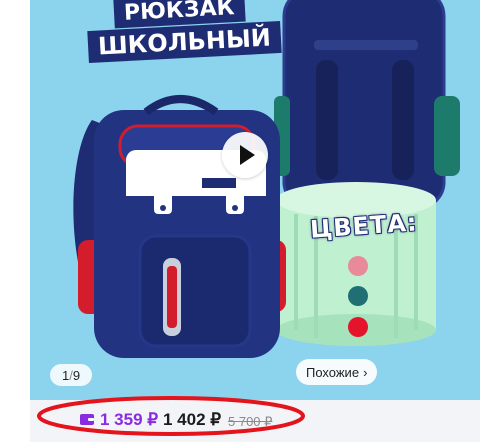 This screenshot has height=442, width=500. I want to click on wallet-icon, so click(87, 419).